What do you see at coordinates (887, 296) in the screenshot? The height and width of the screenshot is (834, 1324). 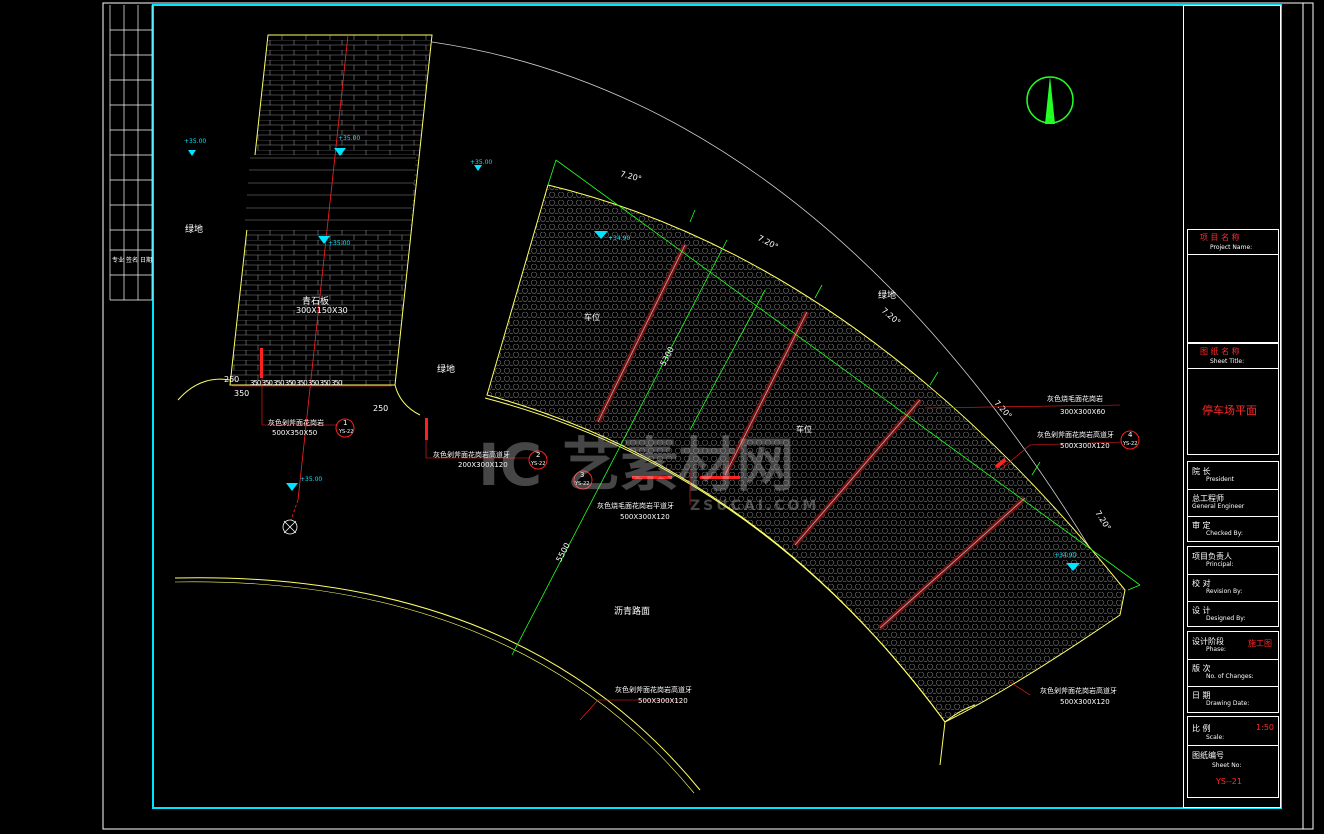 I see `lawn-label-right: 绿地` at bounding box center [887, 296].